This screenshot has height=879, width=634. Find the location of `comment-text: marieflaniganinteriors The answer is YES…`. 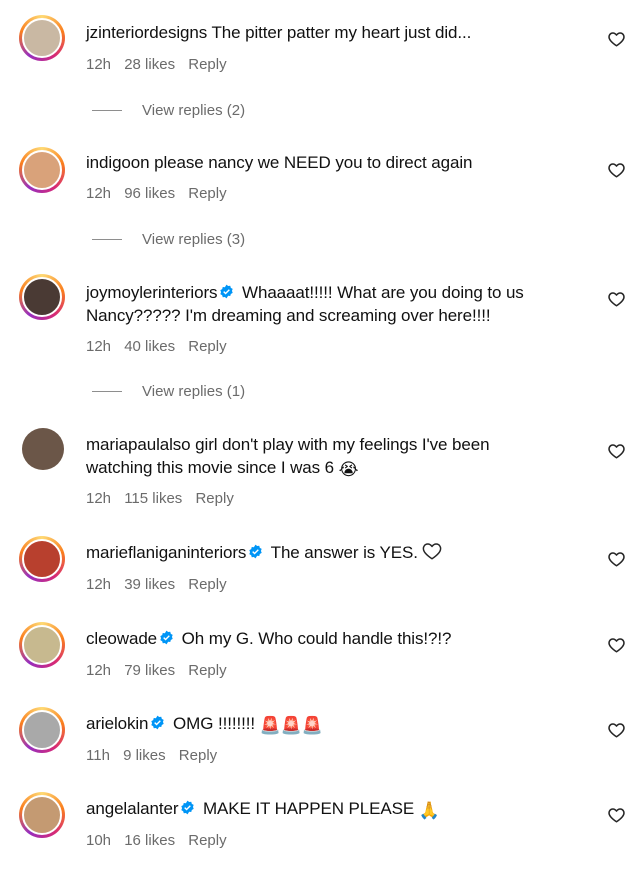

comment-text: marieflaniganinteriors The answer is YES… is located at coordinates (336, 552).